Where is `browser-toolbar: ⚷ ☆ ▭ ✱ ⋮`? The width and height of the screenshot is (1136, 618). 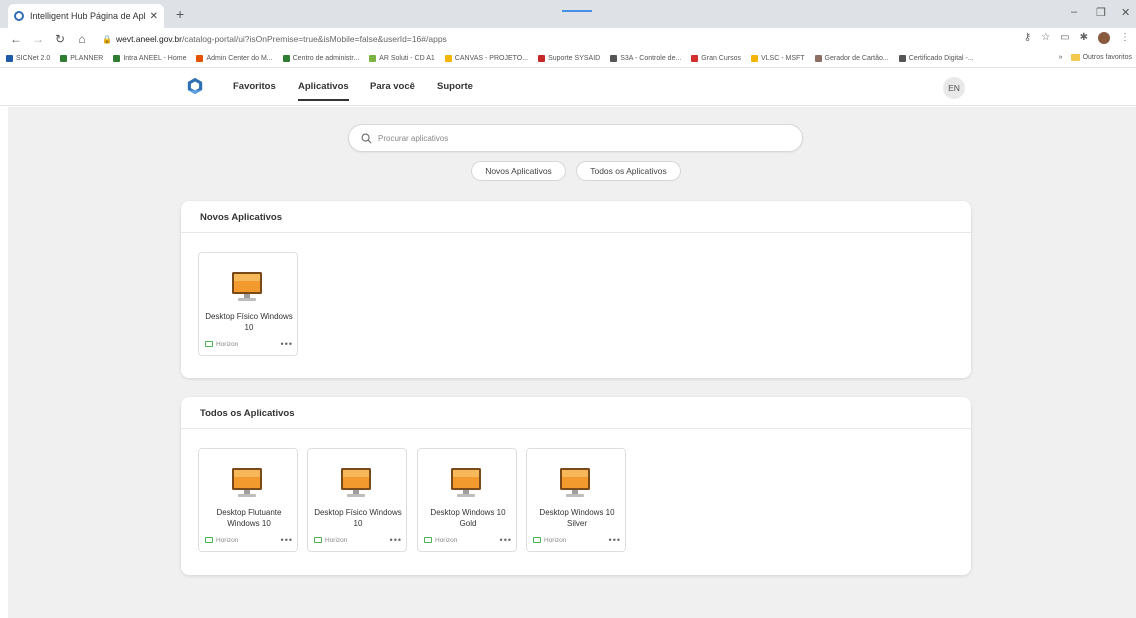 browser-toolbar: ⚷ ☆ ▭ ✱ ⋮ is located at coordinates (1077, 38).